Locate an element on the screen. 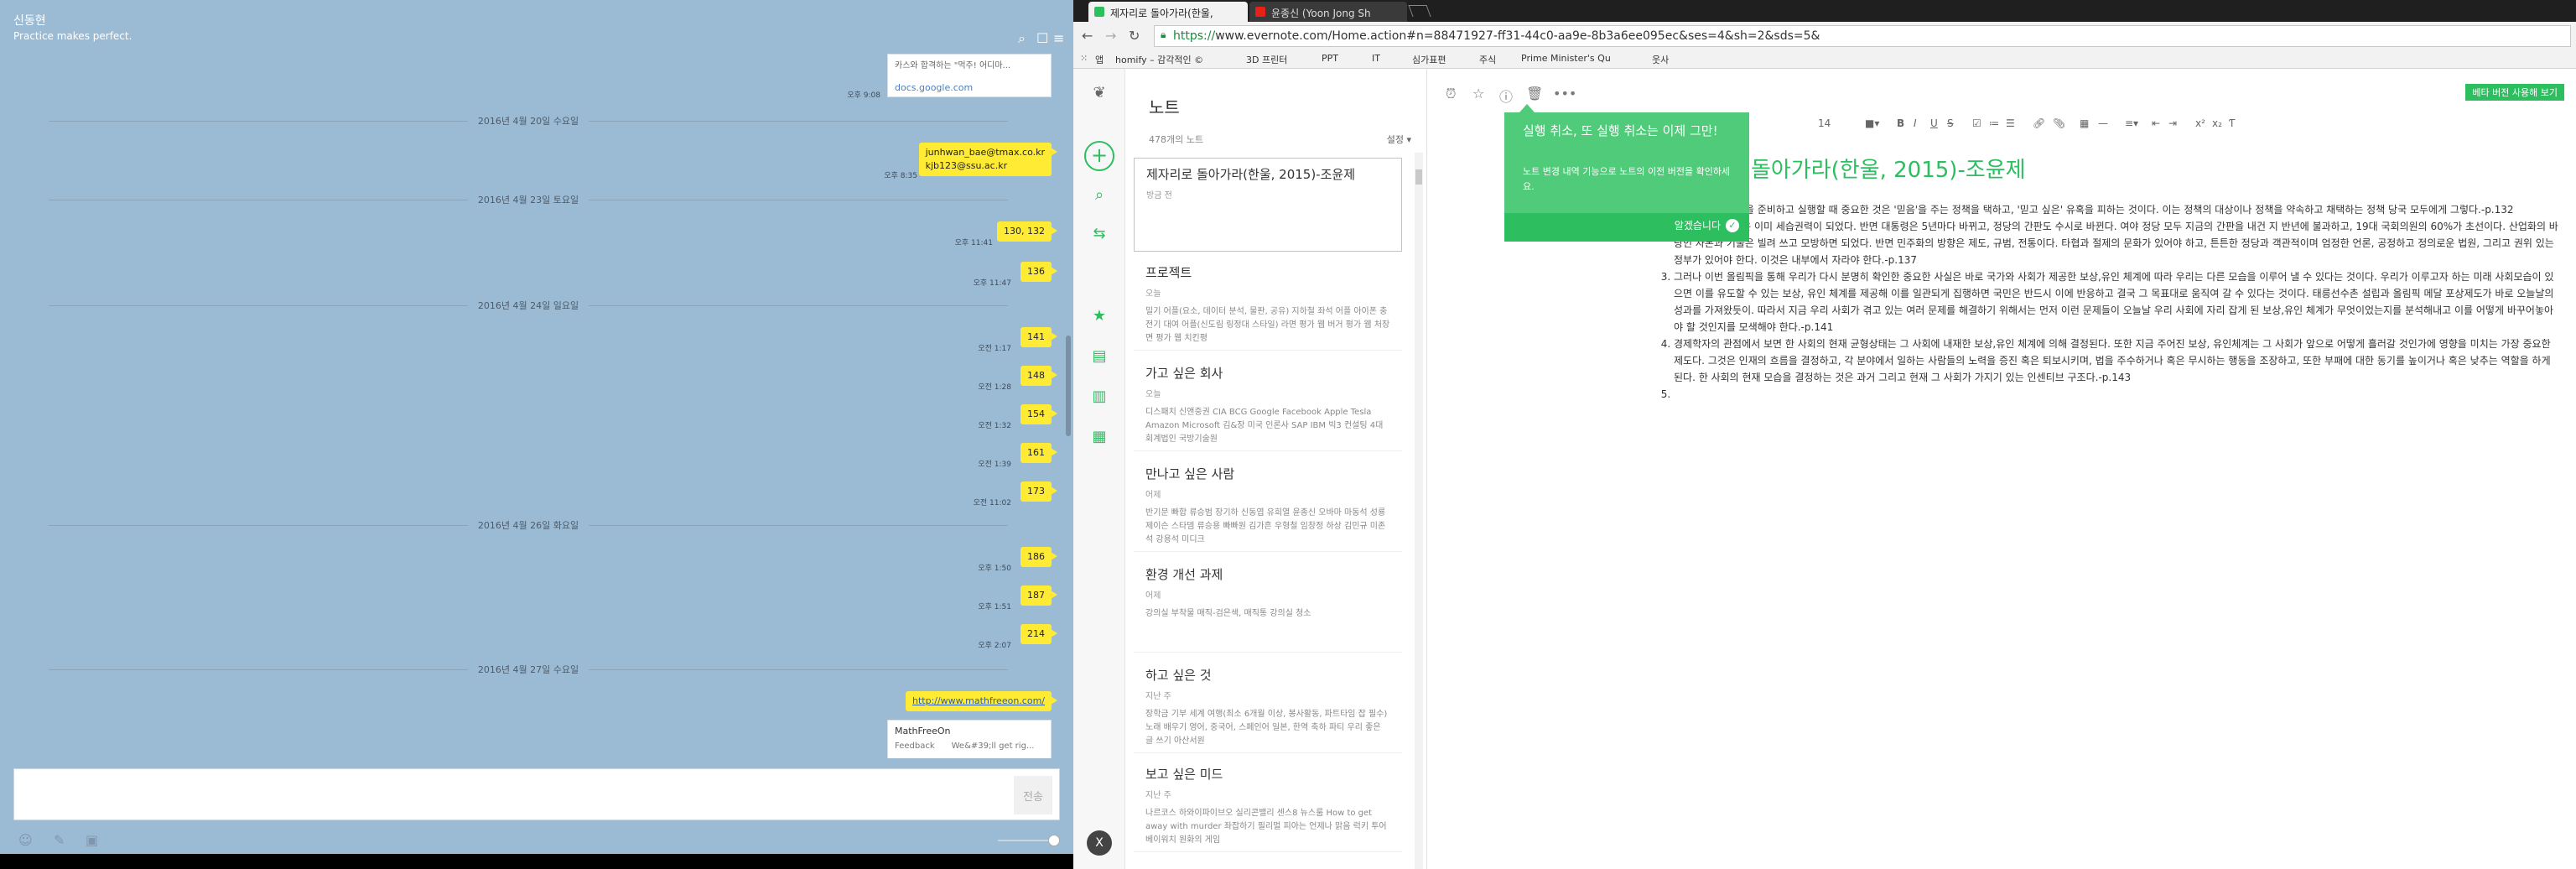 This screenshot has height=869, width=2576. bookmark-apps: 앱 is located at coordinates (1099, 59).